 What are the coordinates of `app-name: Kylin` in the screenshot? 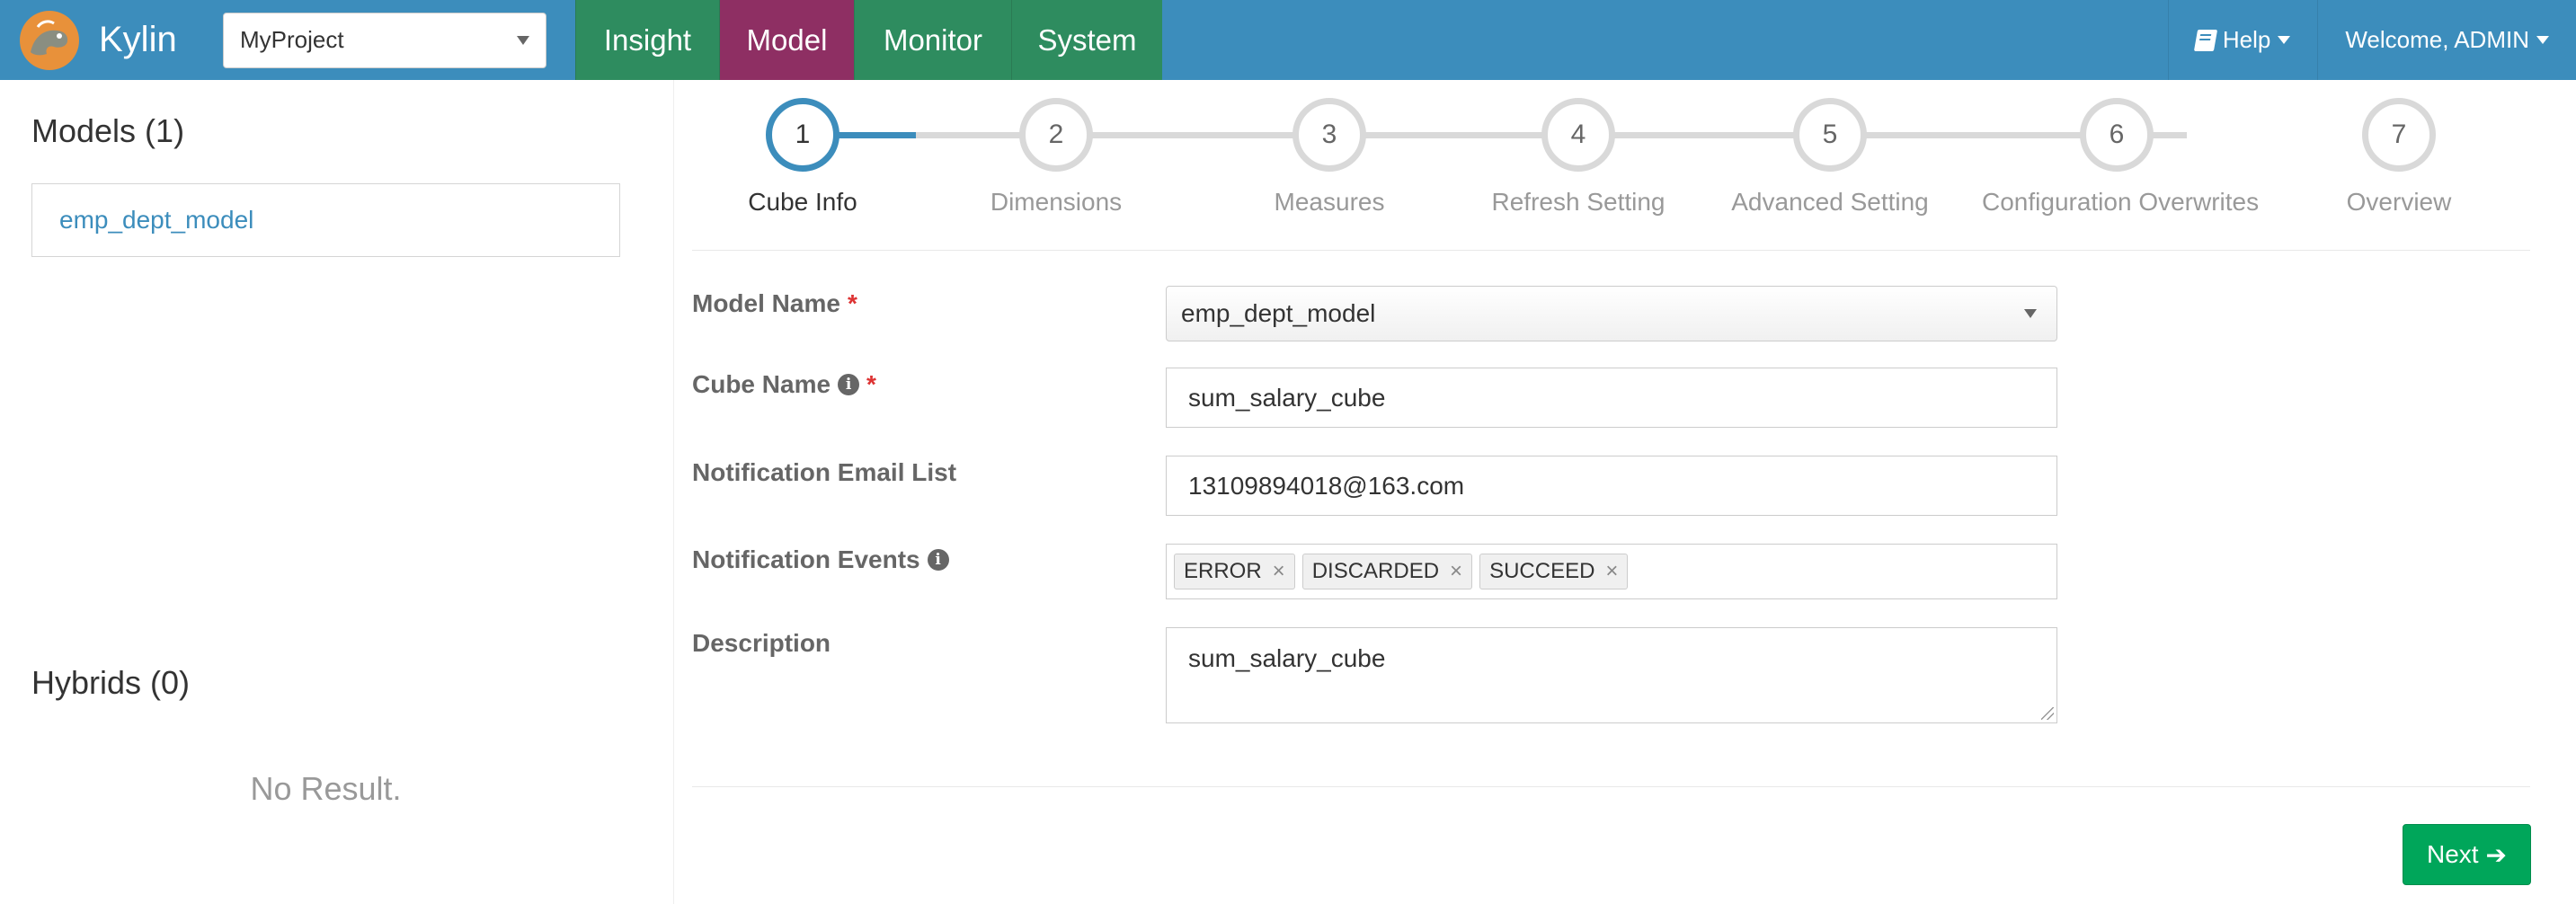 It's located at (138, 39).